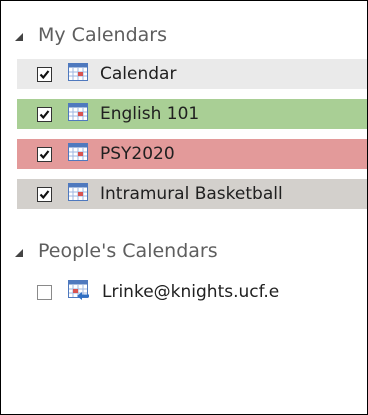  What do you see at coordinates (103, 35) in the screenshot?
I see `my-calendars-label: My Calendars` at bounding box center [103, 35].